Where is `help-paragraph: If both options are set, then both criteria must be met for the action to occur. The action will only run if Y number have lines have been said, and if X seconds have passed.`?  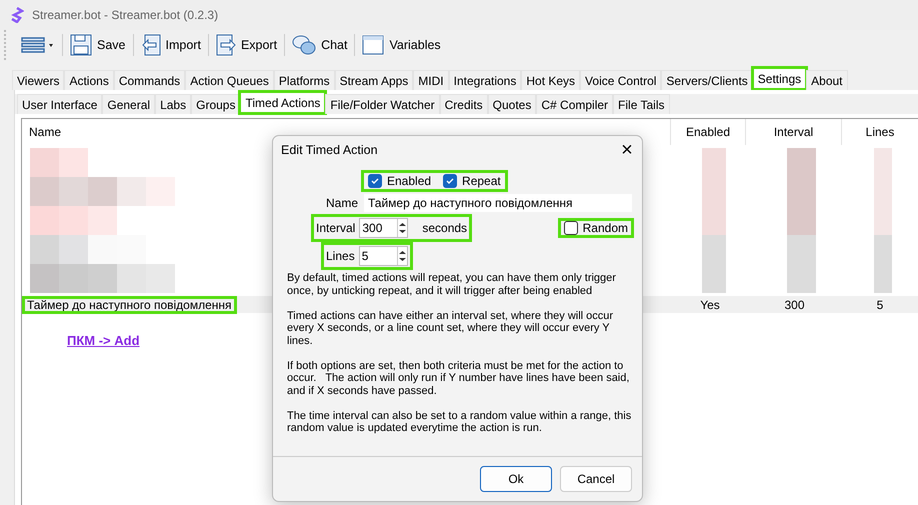
help-paragraph: If both options are set, then both criteria must be met for the action to occur. The action will only run if Y number have lines have been said, and if X seconds have passed. is located at coordinates (458, 378).